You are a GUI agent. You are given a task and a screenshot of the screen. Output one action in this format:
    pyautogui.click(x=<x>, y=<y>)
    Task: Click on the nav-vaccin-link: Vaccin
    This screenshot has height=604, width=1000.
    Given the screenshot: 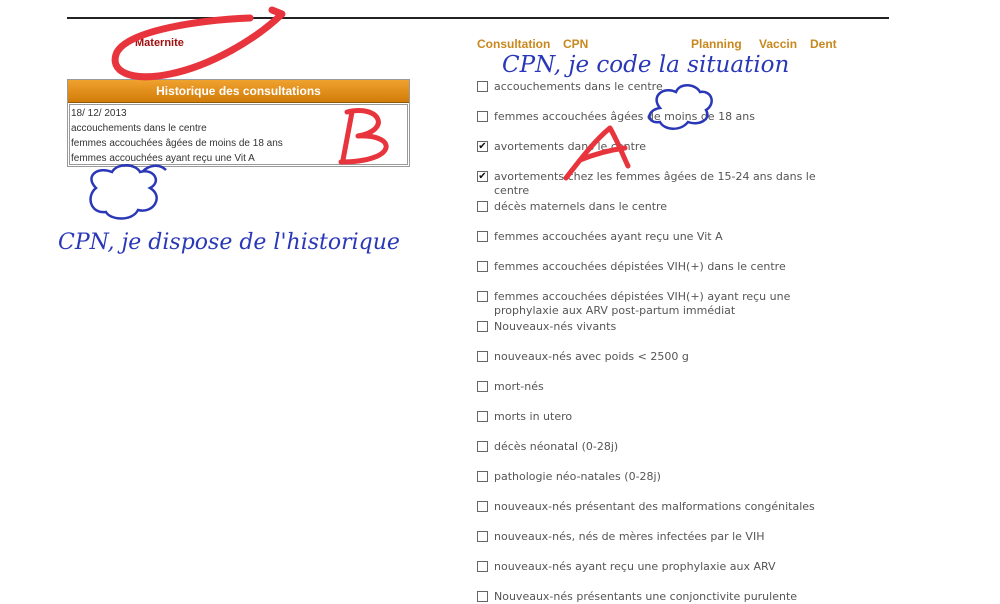 What is the action you would take?
    pyautogui.click(x=778, y=44)
    